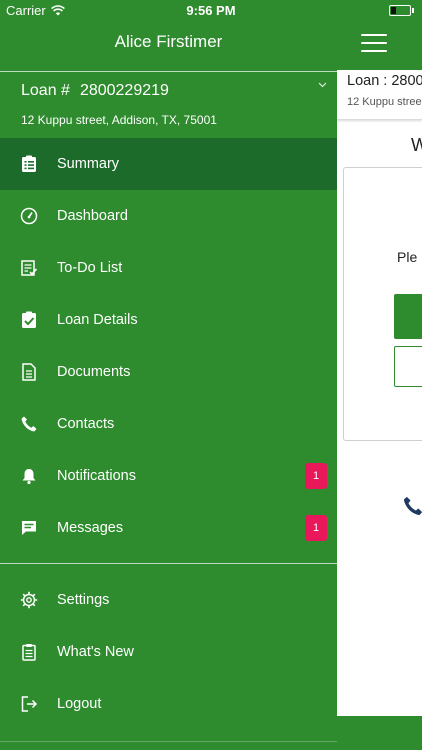  Describe the element at coordinates (119, 120) in the screenshot. I see `loan-address: 12 Kuppu street, Addison, TX, 75001` at that location.